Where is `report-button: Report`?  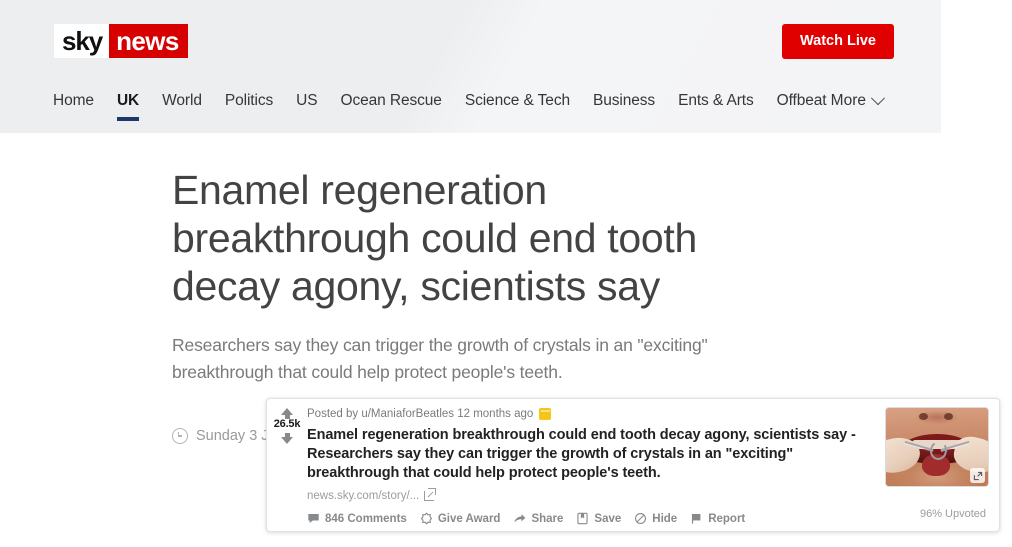
report-button: Report is located at coordinates (717, 518).